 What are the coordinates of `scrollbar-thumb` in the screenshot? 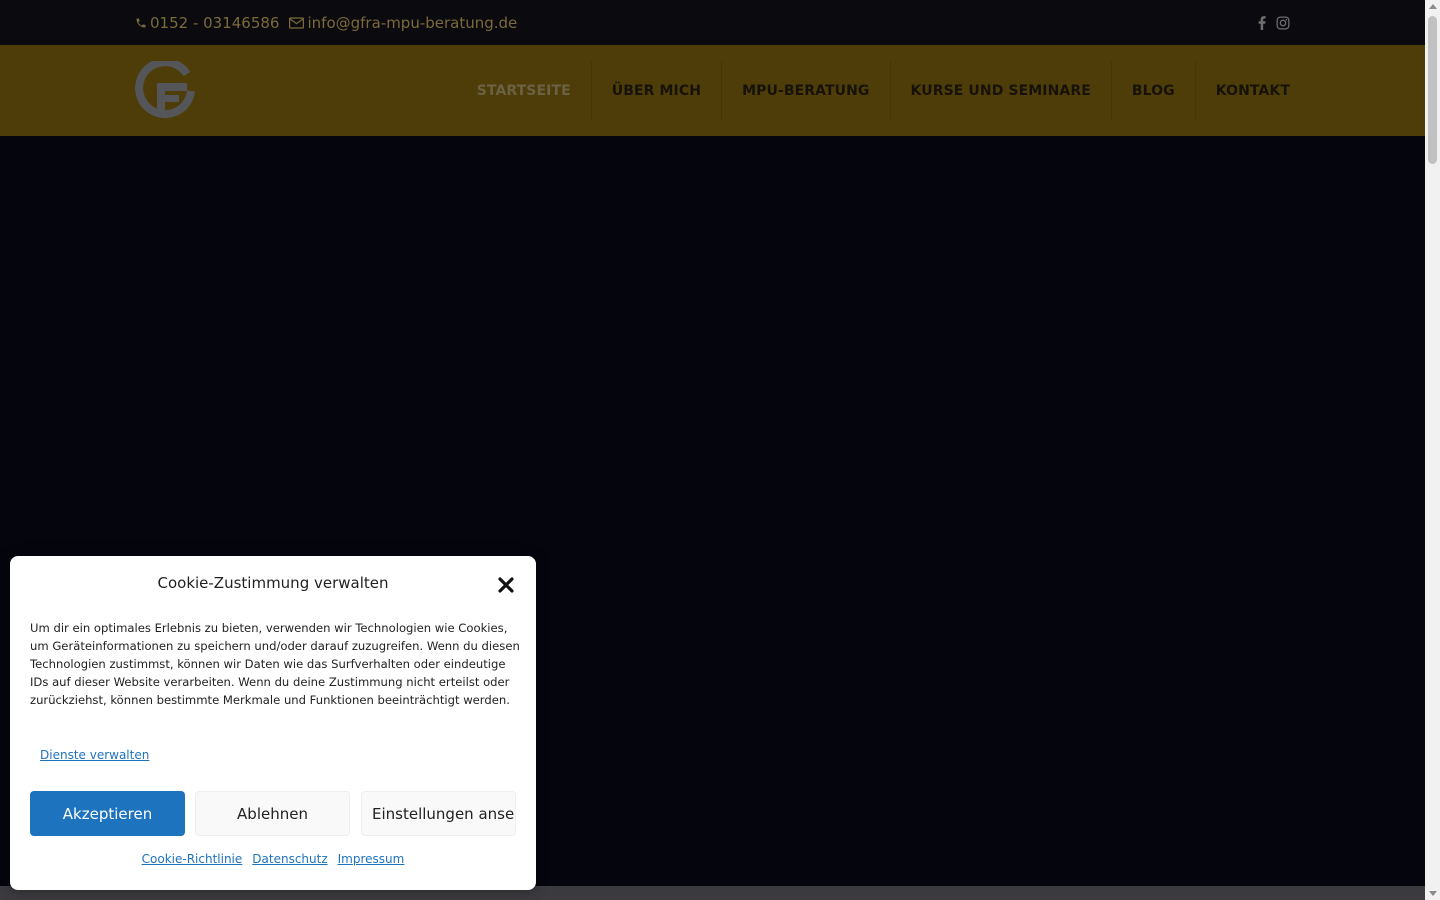 It's located at (1432, 90).